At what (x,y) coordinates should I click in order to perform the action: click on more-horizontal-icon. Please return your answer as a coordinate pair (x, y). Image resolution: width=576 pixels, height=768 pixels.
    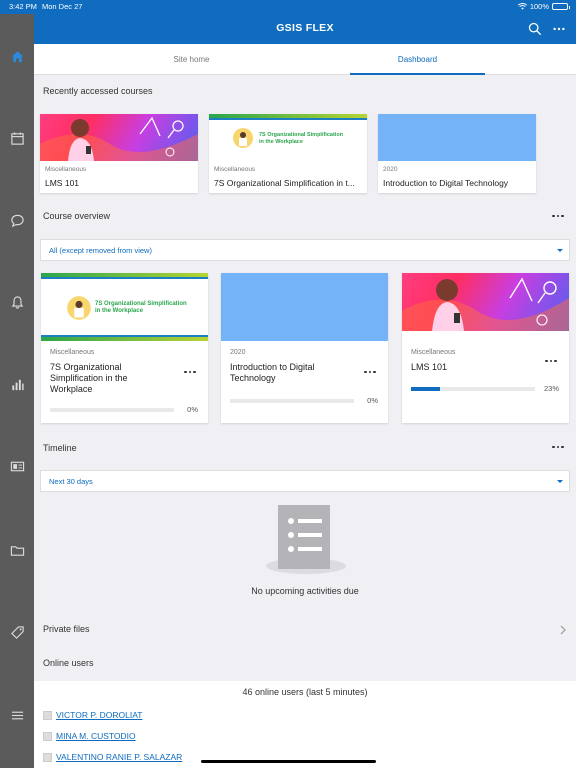
    Looking at the image, I should click on (559, 29).